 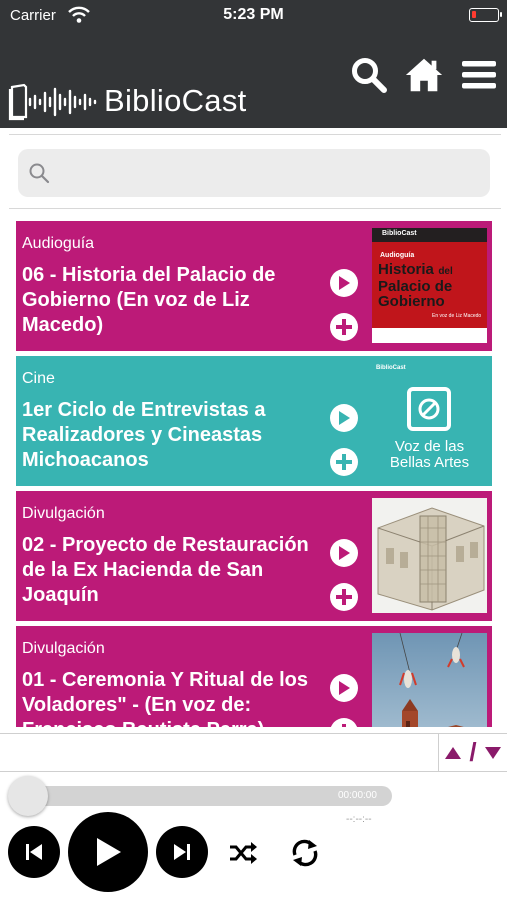 I want to click on thumb-tag: Audioguía, so click(x=397, y=255).